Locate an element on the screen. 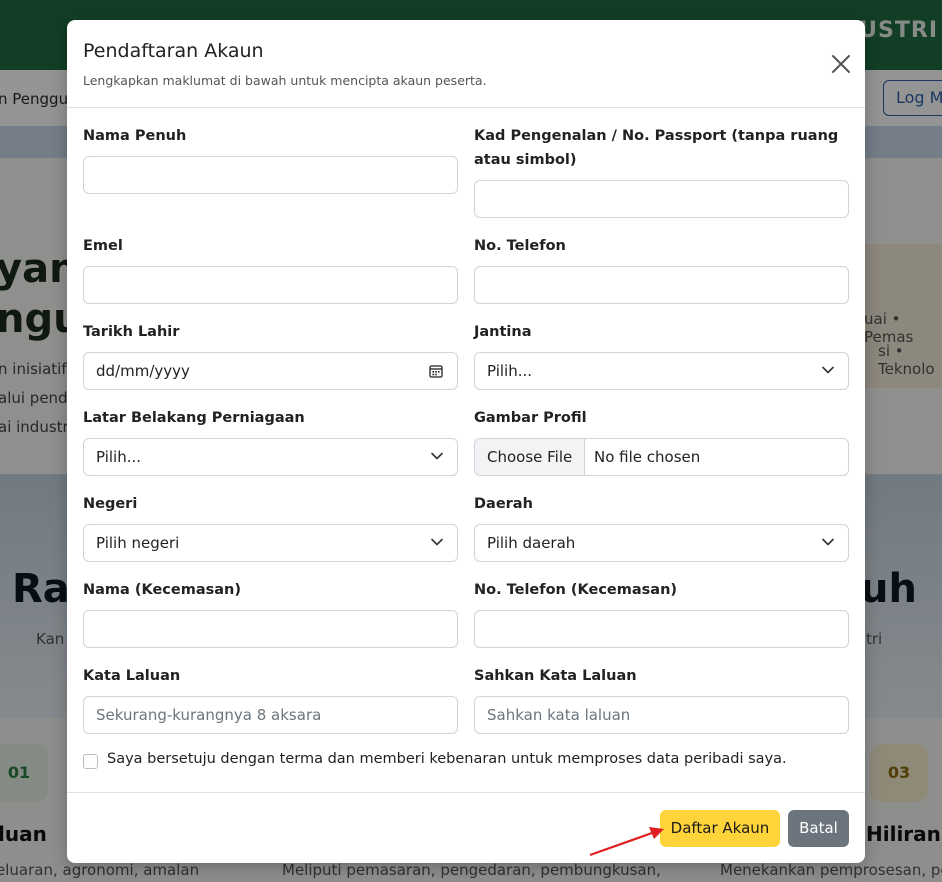 This screenshot has width=942, height=882. email-label: Emel is located at coordinates (103, 246).